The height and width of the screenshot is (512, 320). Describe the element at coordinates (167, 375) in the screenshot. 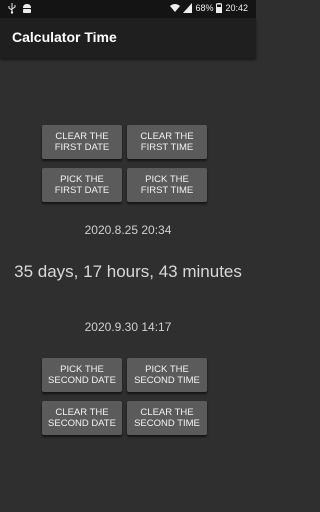

I see `pick-second-time-button: PICK THE SECOND TIME` at that location.